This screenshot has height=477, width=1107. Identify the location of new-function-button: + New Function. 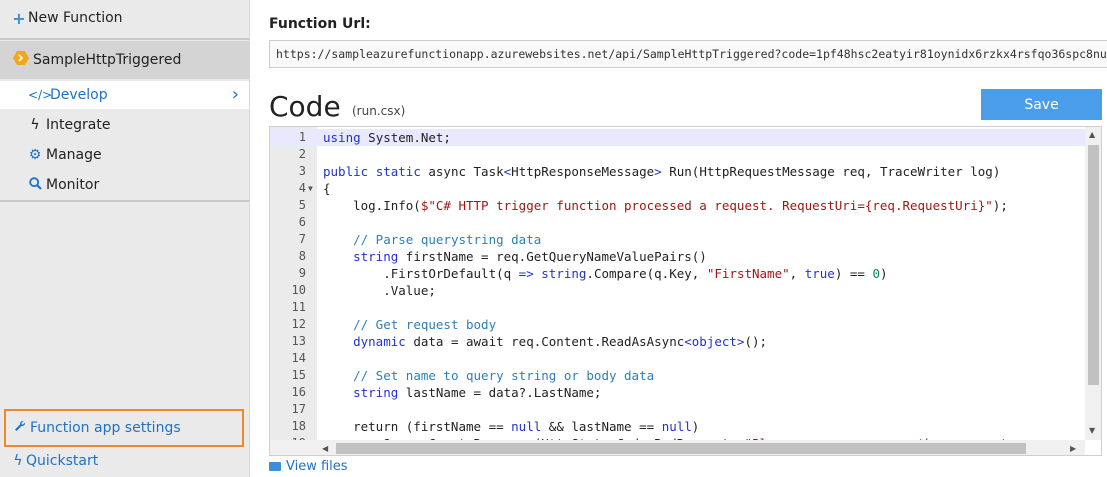
(124, 18).